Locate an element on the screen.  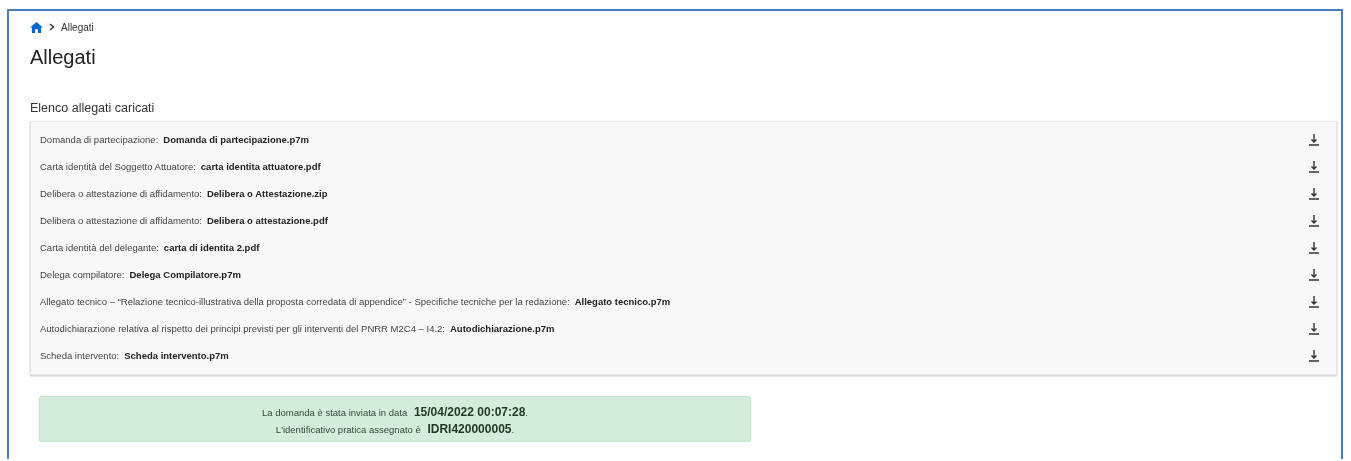
file-name: Delega Compilatore.p7m is located at coordinates (185, 274).